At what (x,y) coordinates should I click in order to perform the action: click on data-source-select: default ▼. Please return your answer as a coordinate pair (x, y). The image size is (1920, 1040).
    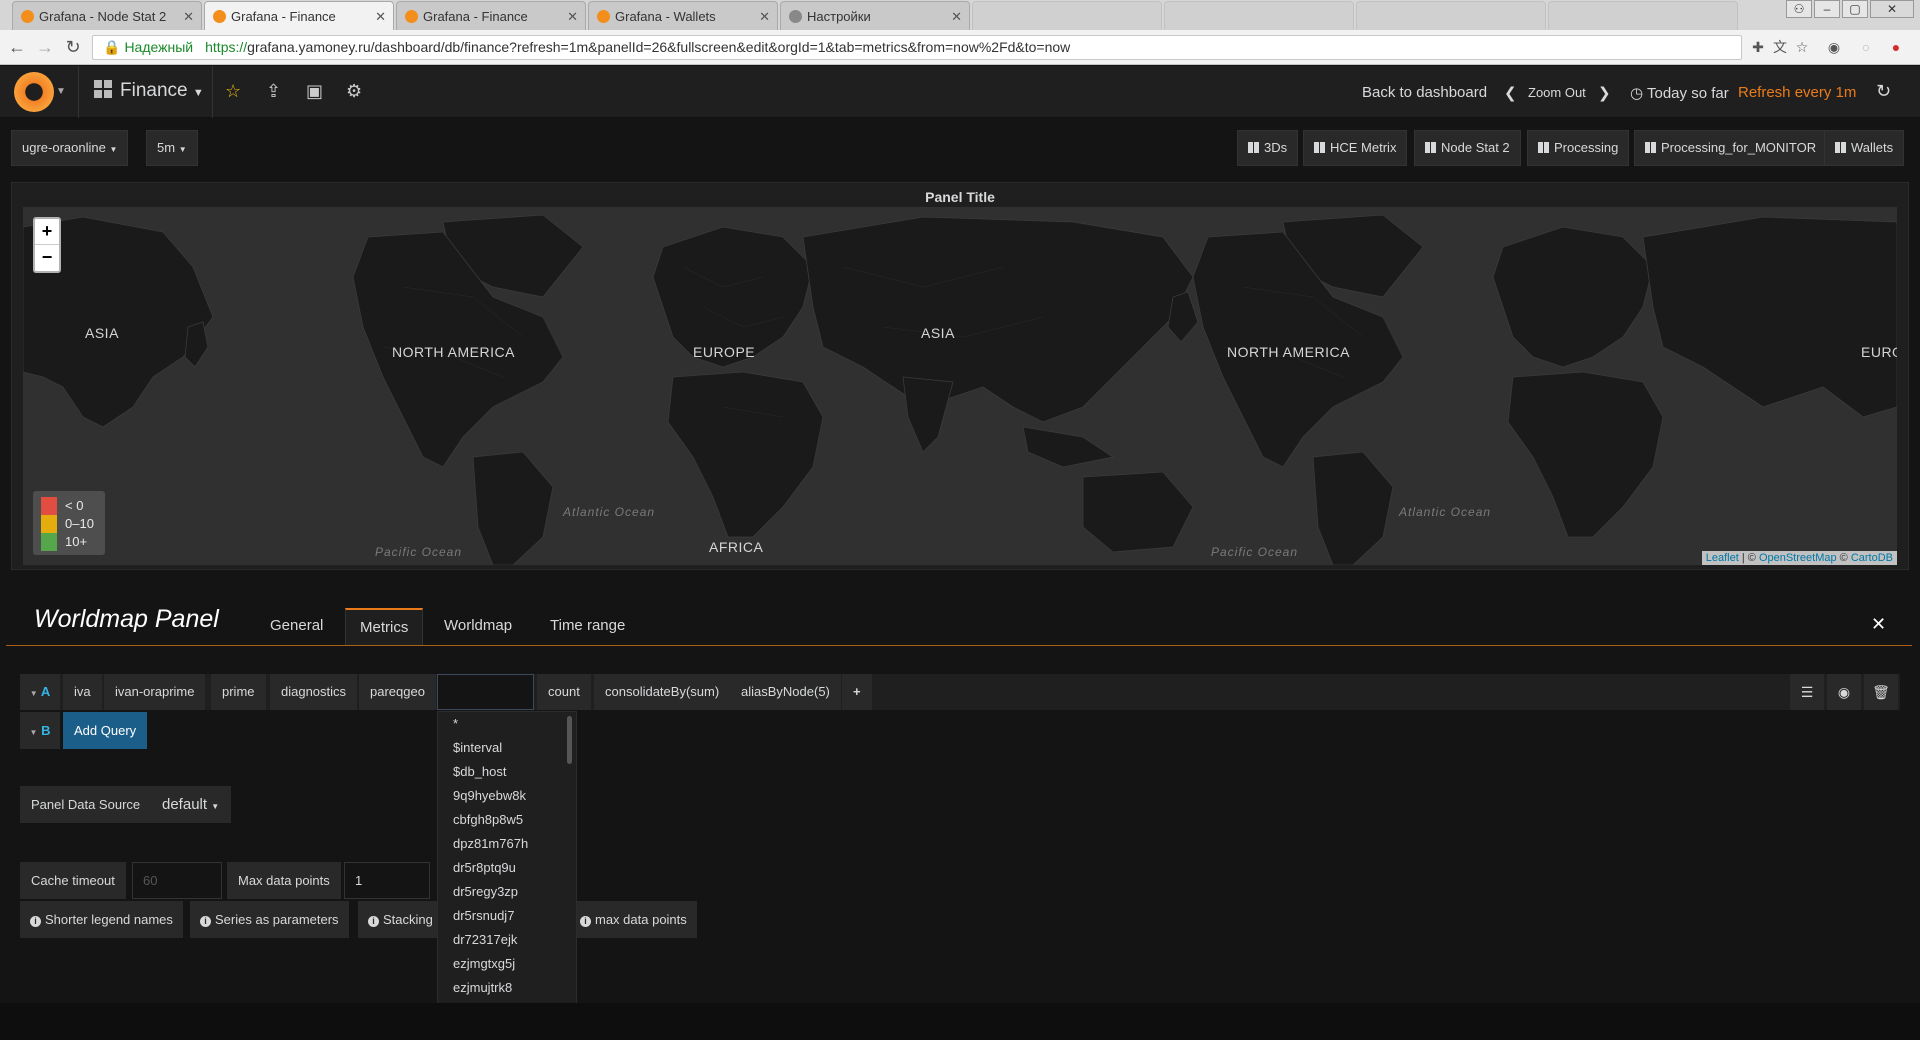
    Looking at the image, I should click on (191, 804).